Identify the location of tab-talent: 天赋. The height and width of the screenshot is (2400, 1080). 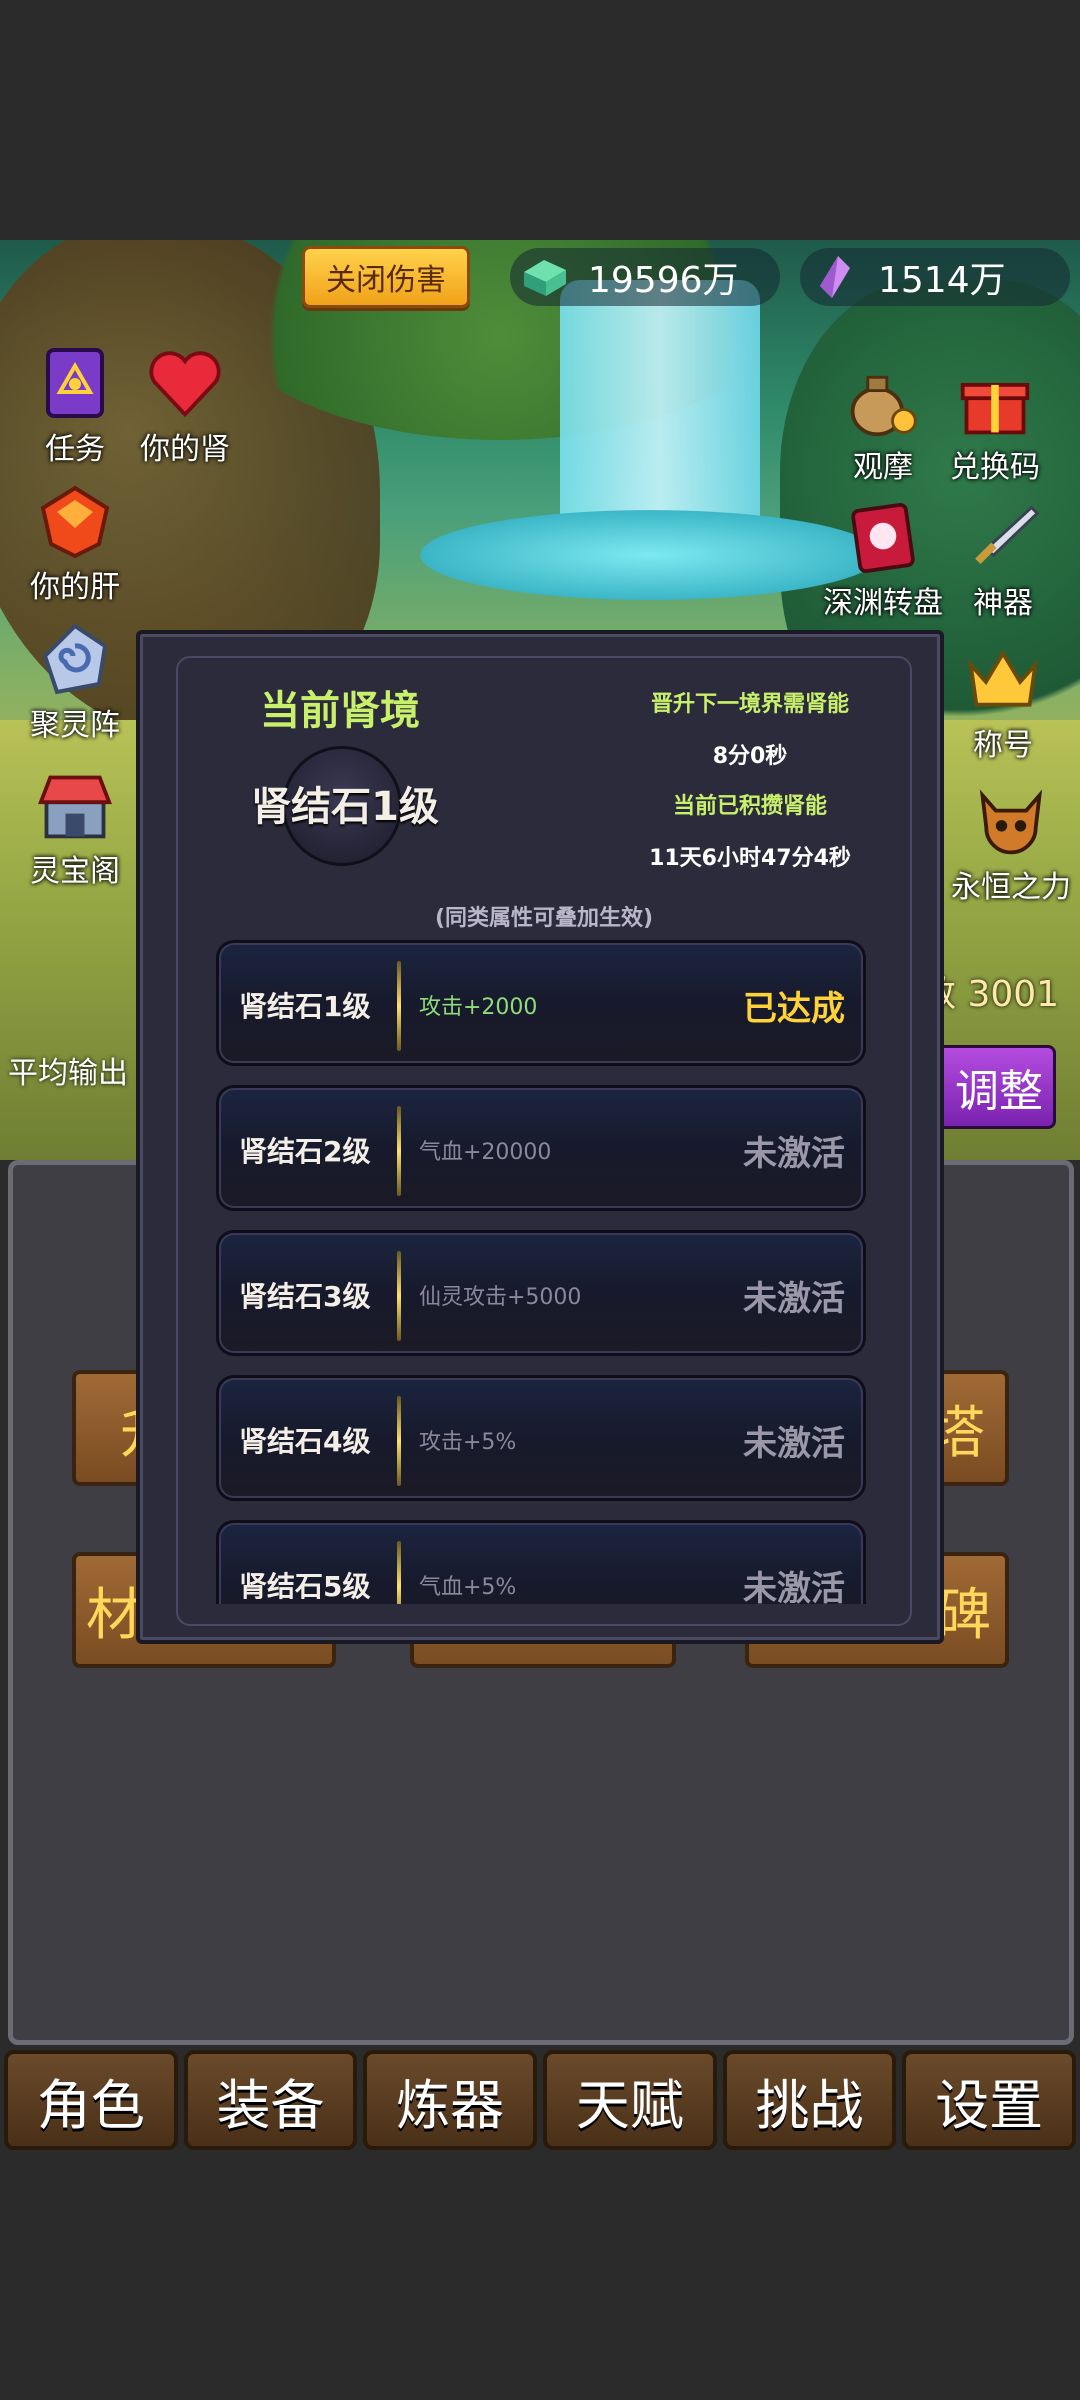
(630, 2100).